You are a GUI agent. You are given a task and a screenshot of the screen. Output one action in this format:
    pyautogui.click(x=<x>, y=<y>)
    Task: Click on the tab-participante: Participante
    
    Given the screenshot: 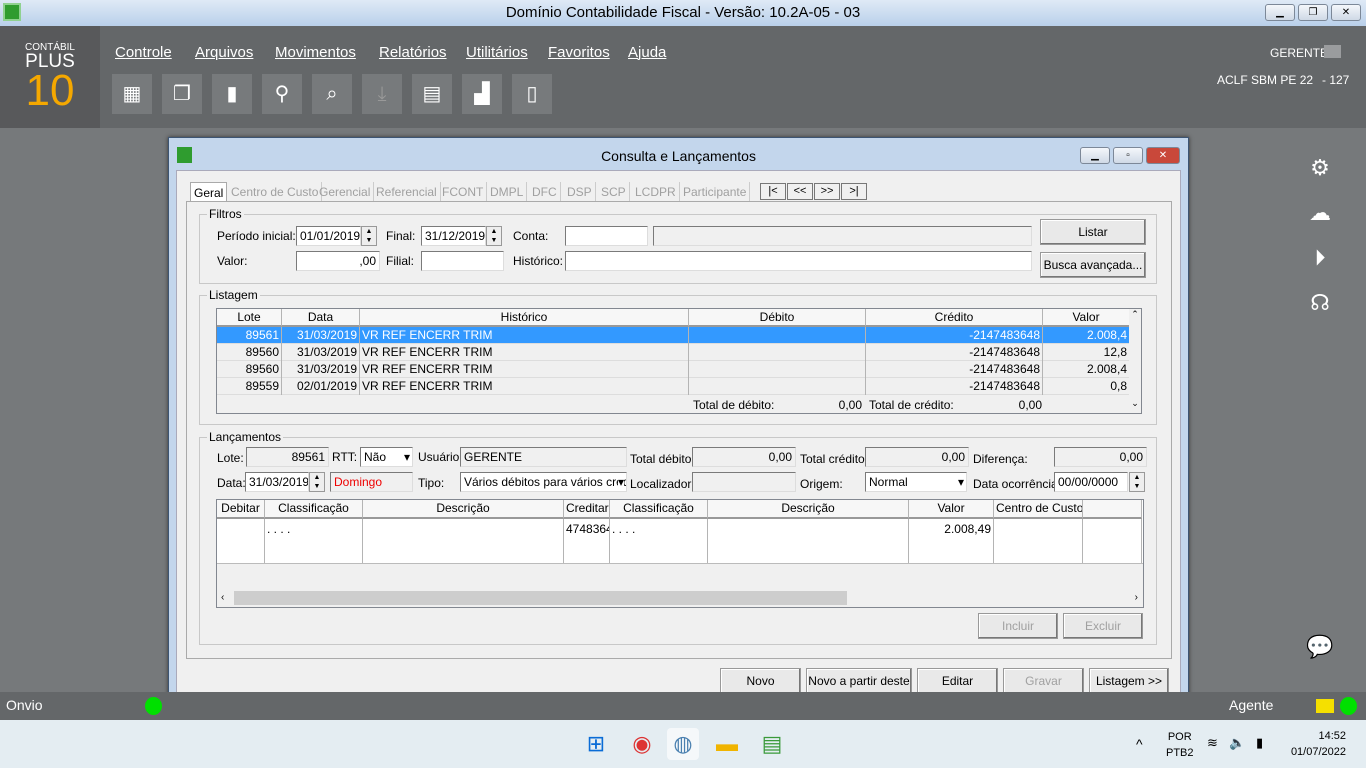 What is the action you would take?
    pyautogui.click(x=715, y=192)
    